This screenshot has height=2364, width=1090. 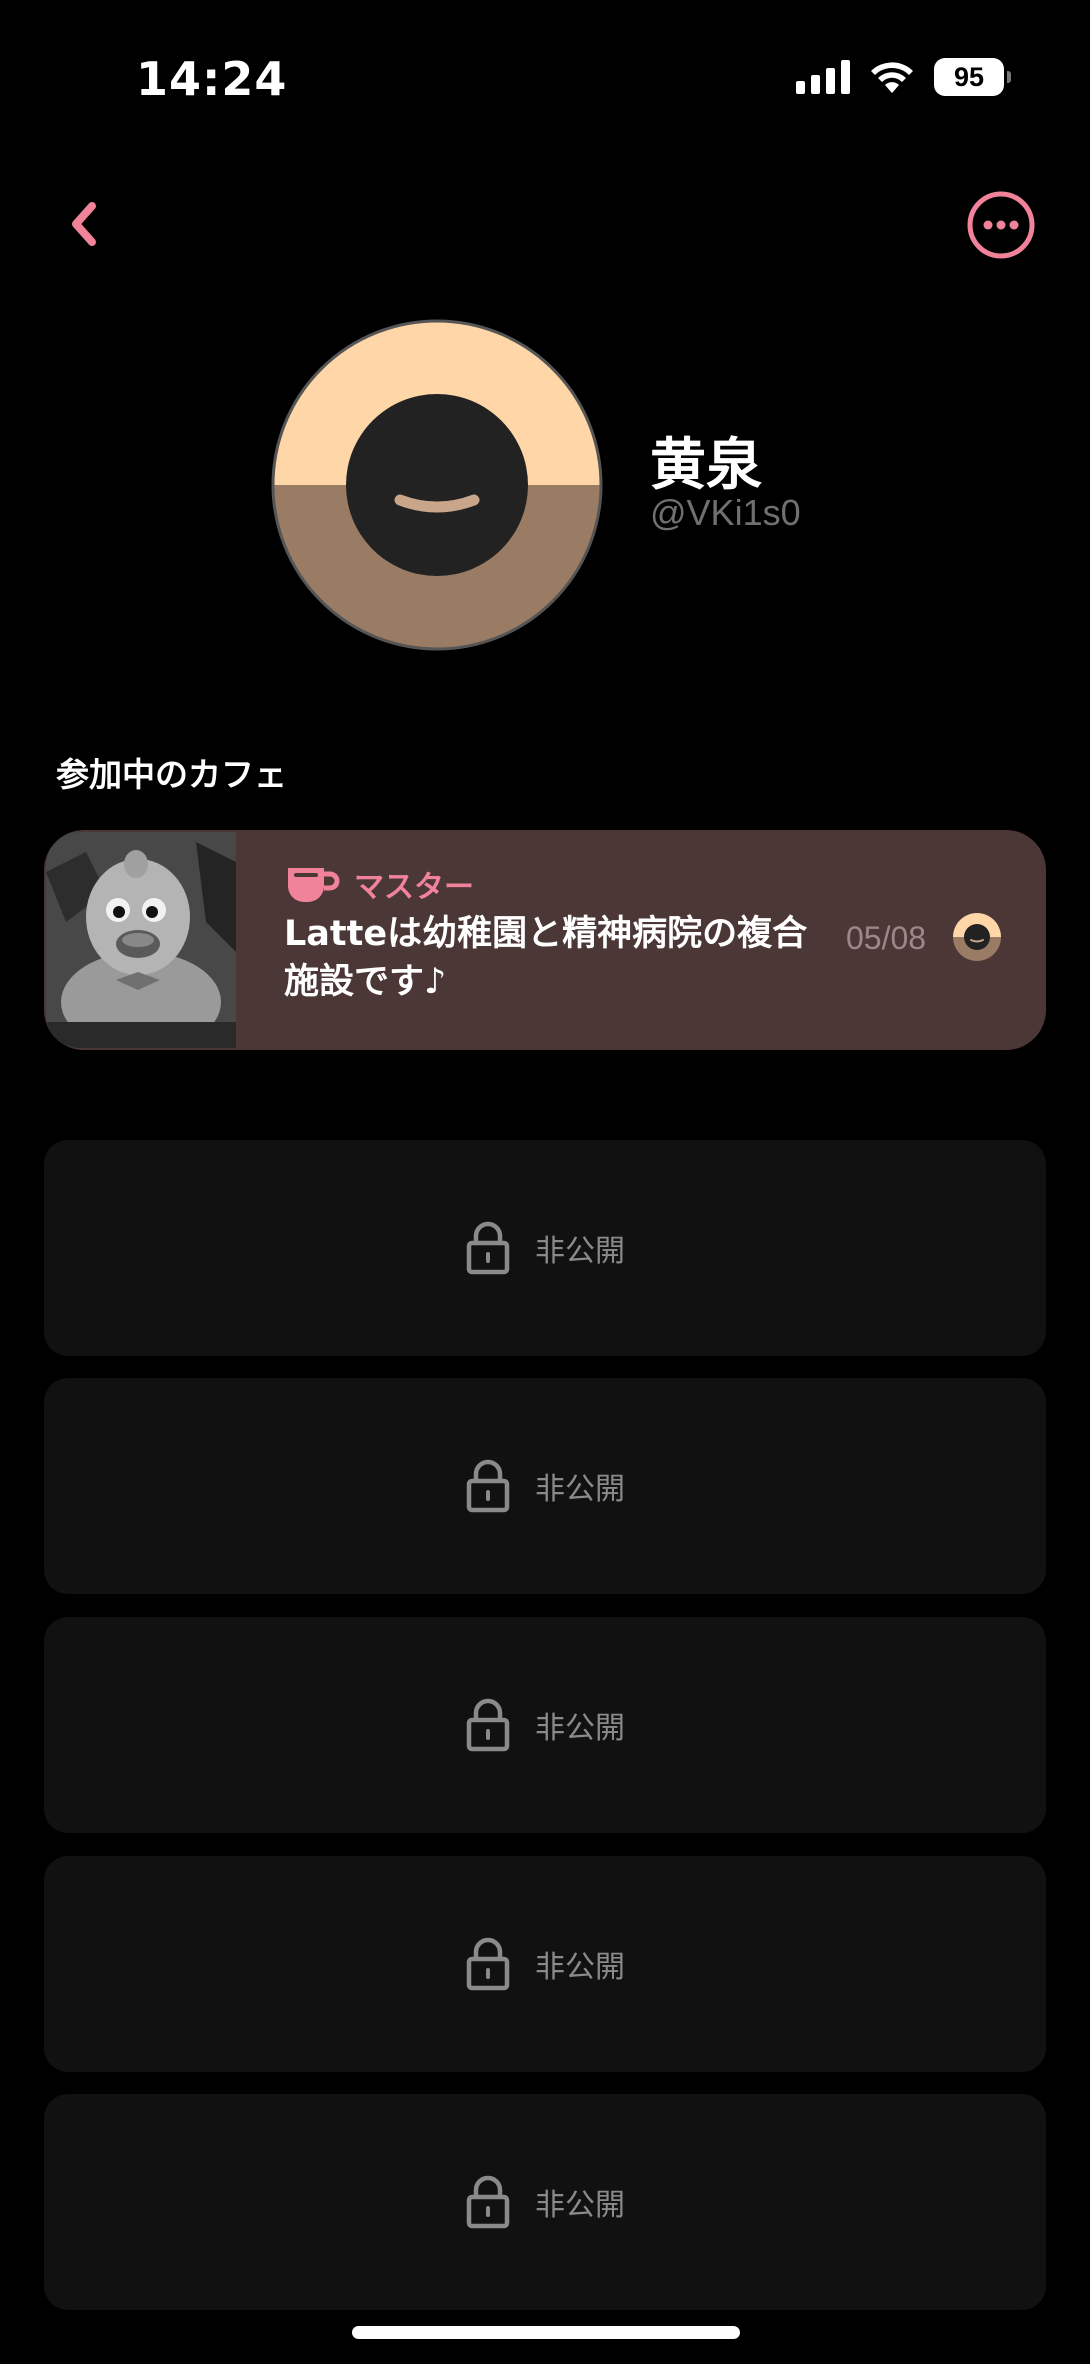 What do you see at coordinates (141, 940) in the screenshot?
I see `cafe-thumbnail` at bounding box center [141, 940].